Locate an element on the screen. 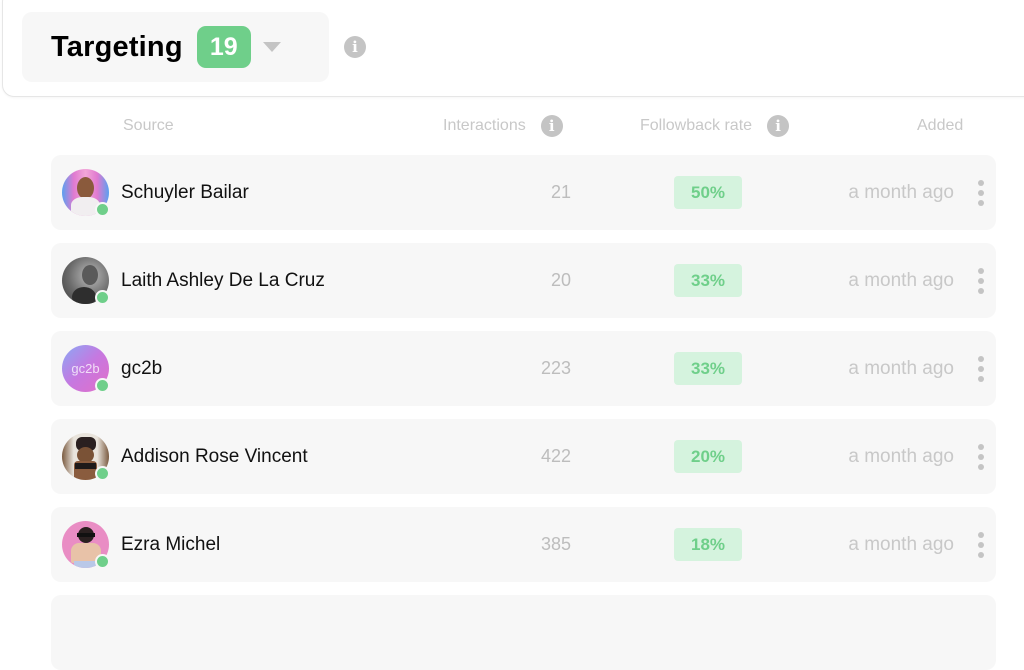 The width and height of the screenshot is (1024, 670). column-header-label: Added is located at coordinates (940, 125).